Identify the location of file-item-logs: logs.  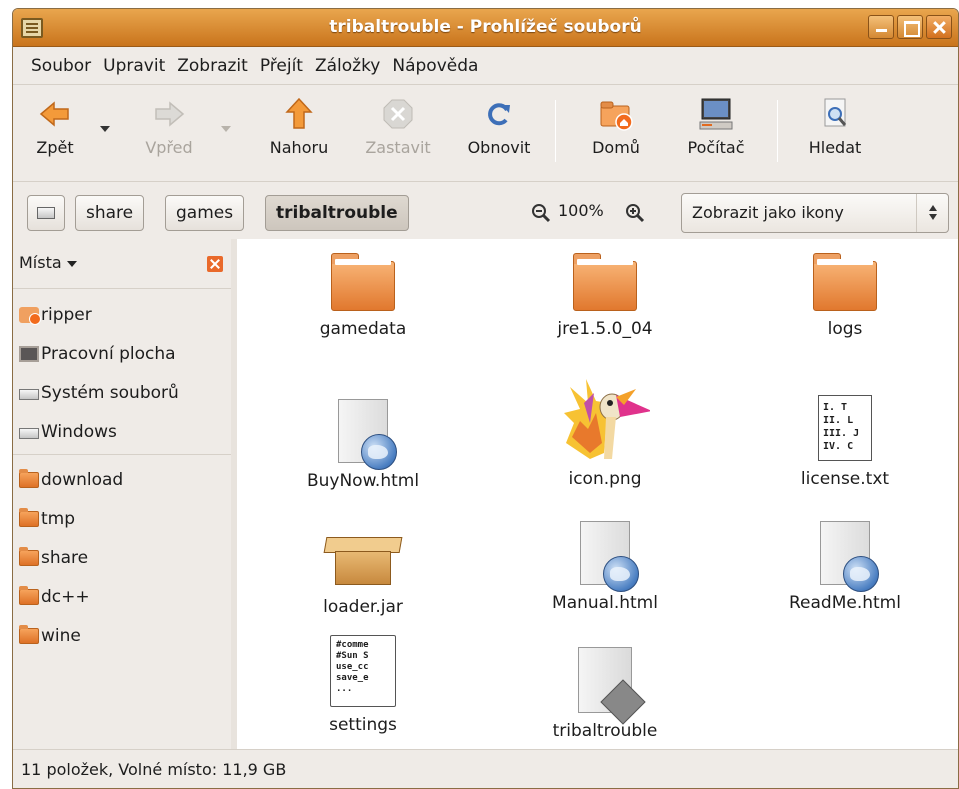
(845, 296).